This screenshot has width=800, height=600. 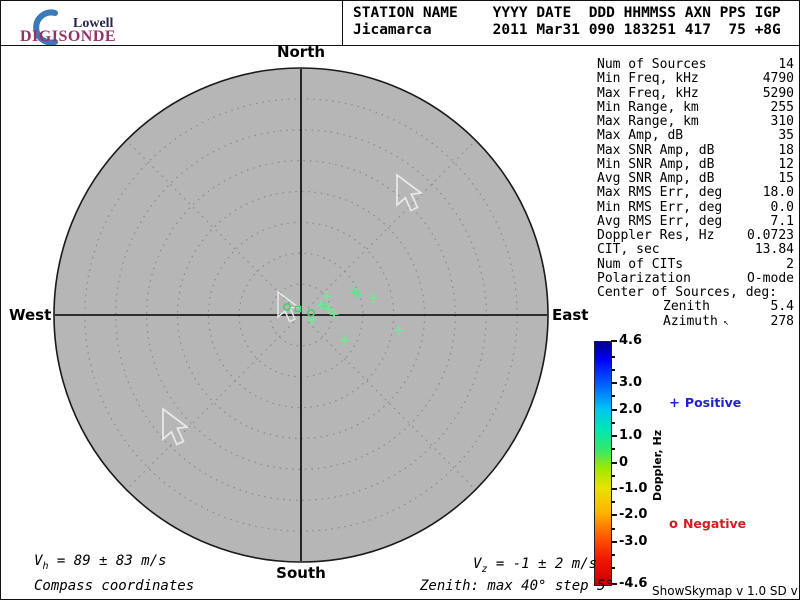 I want to click on compass-label-west: West, so click(x=30, y=315).